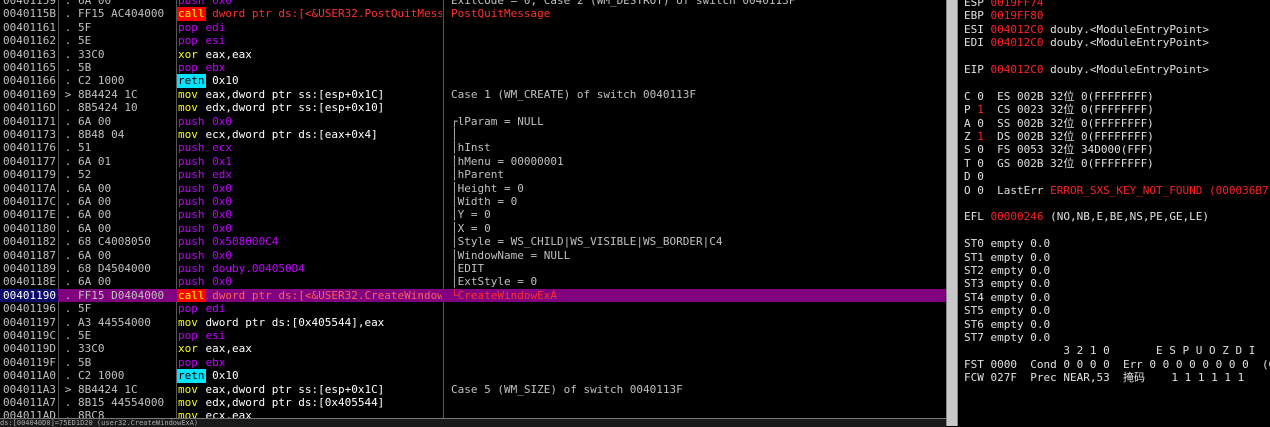 The image size is (1270, 427). I want to click on register-line: T 0 GS 002B 32位 0(FFFFFFFF), so click(1059, 163).